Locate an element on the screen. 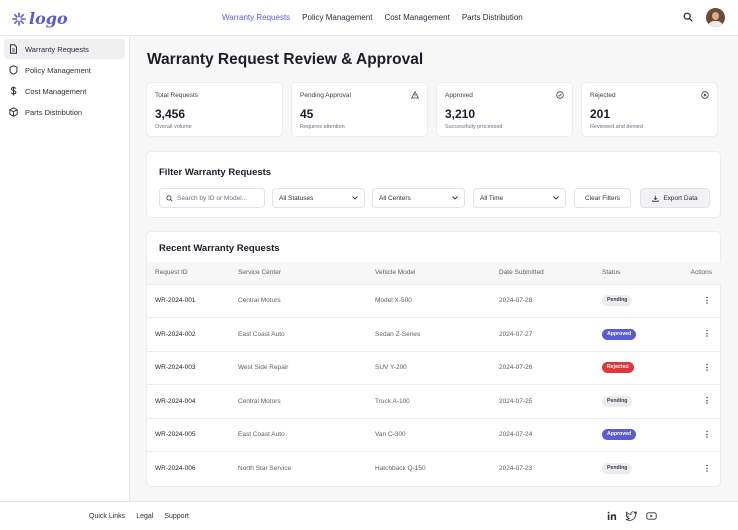  footer-link-quick-links: Quick Links is located at coordinates (107, 516).